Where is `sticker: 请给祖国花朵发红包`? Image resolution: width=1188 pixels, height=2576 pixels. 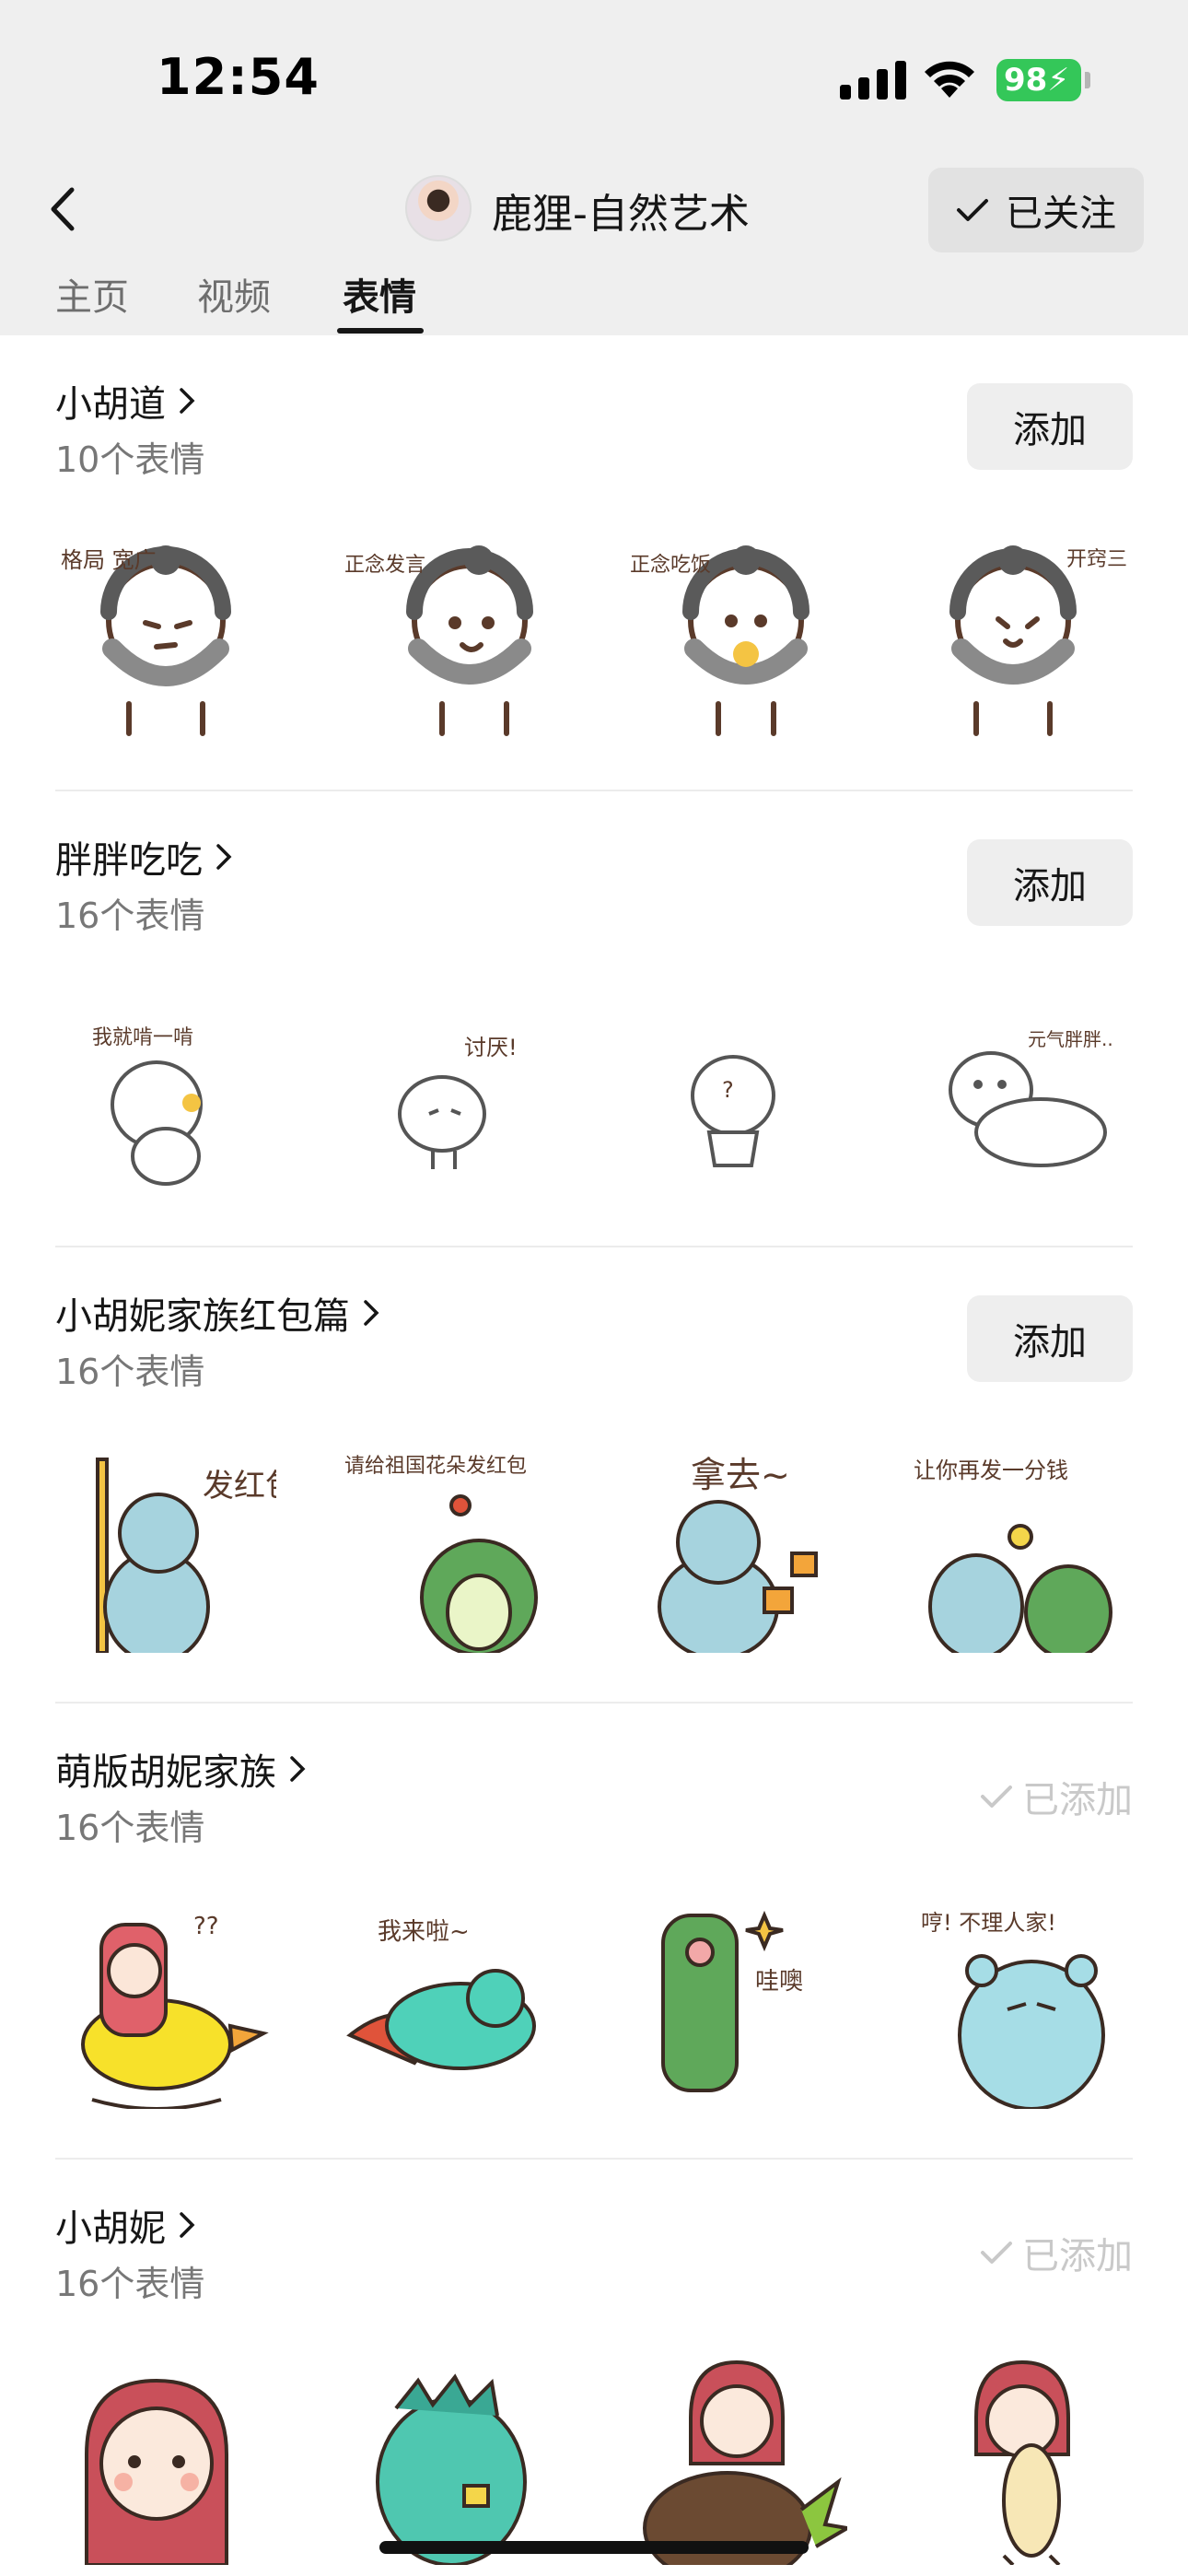
sticker: 请给祖国花朵发红包 is located at coordinates (451, 1544).